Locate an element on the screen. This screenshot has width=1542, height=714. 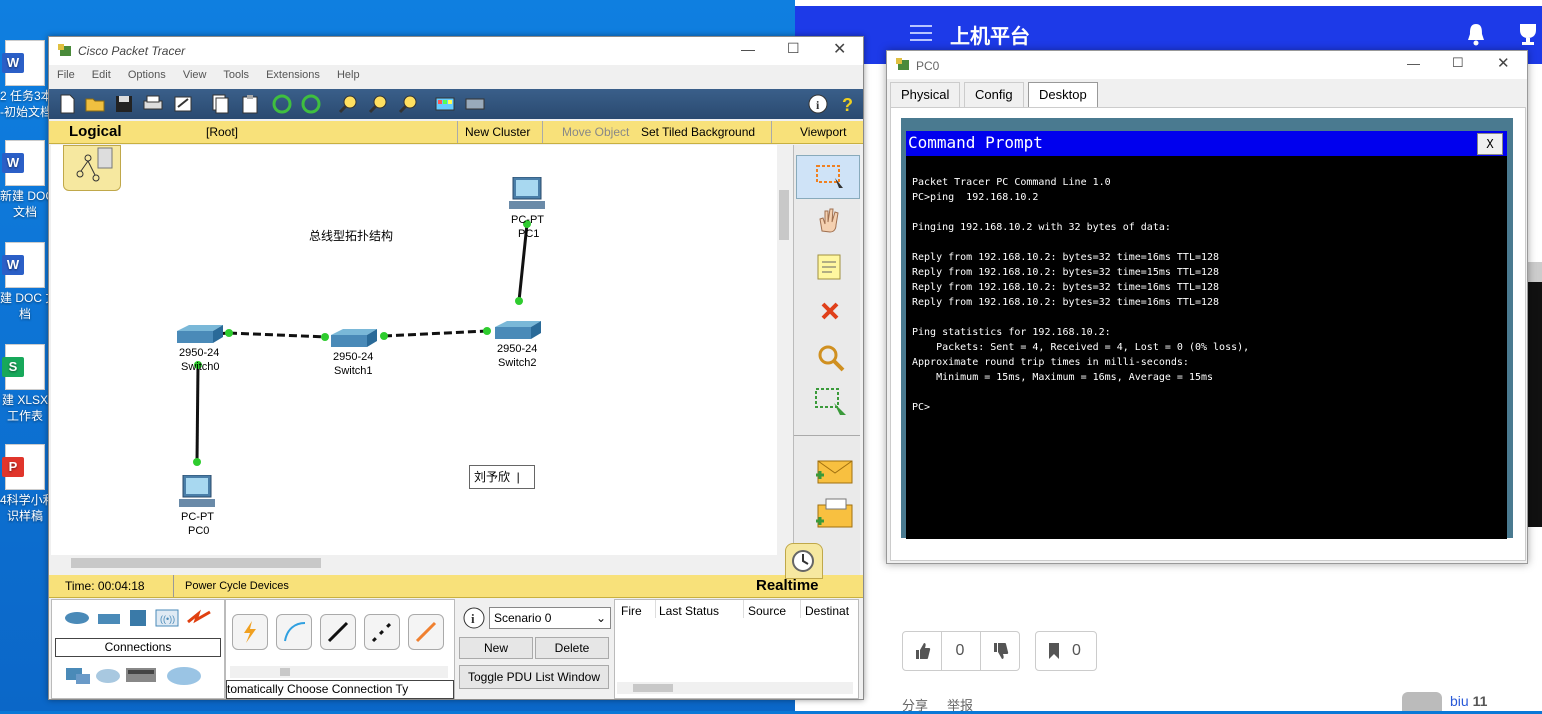
scenario-select: Scenario 0 ⌄ is located at coordinates (550, 618).